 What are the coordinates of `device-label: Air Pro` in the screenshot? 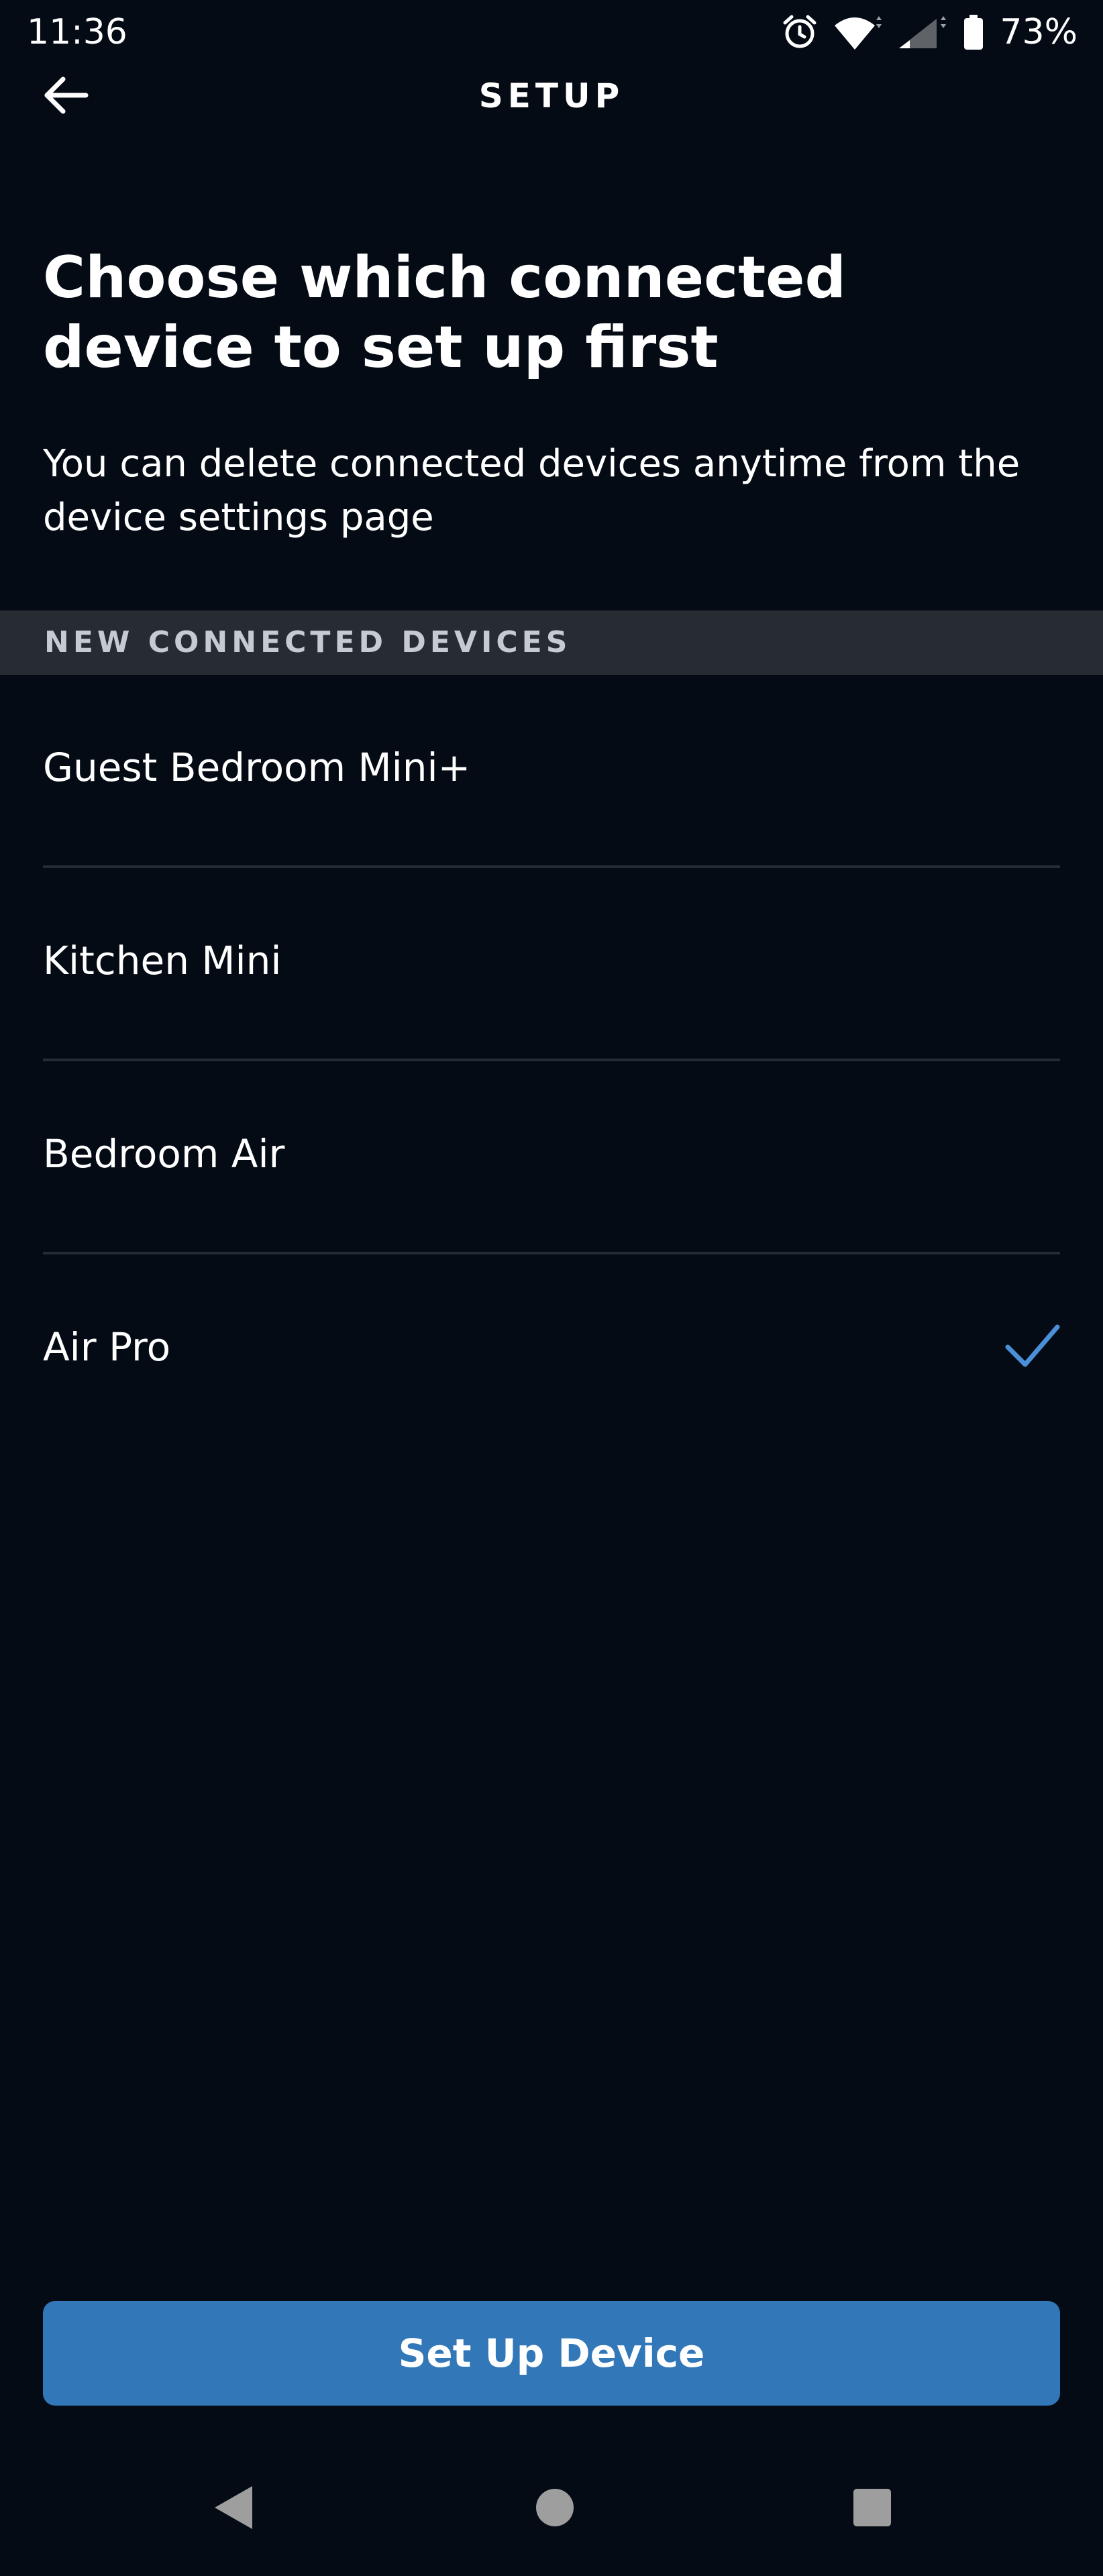 It's located at (107, 1347).